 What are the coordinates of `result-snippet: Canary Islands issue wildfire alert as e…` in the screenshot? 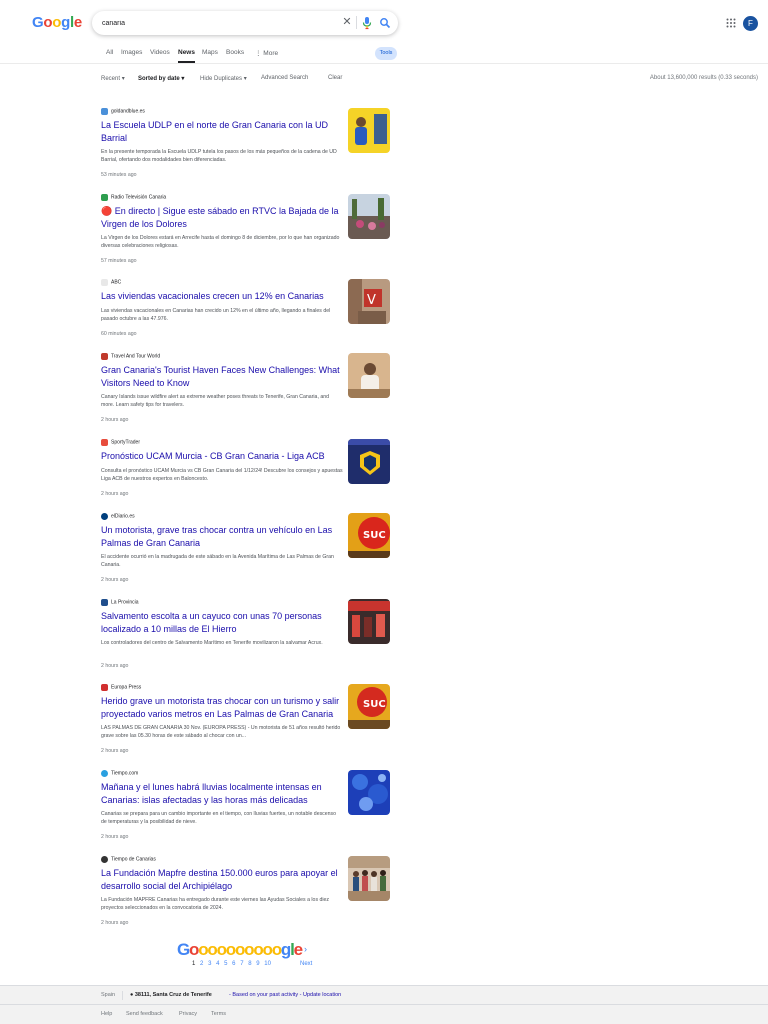 It's located at (215, 401).